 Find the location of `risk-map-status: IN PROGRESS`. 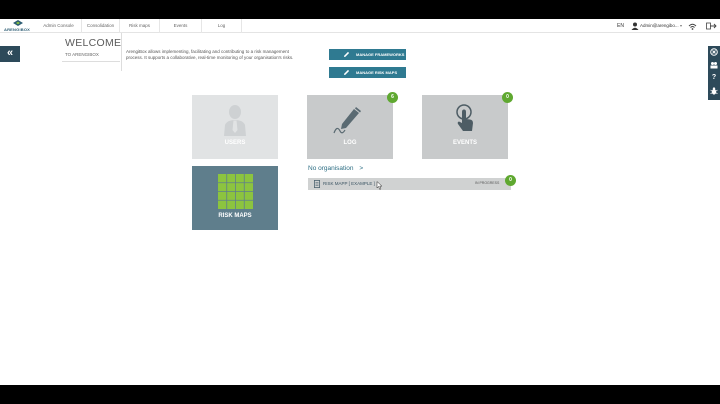

risk-map-status: IN PROGRESS is located at coordinates (487, 183).